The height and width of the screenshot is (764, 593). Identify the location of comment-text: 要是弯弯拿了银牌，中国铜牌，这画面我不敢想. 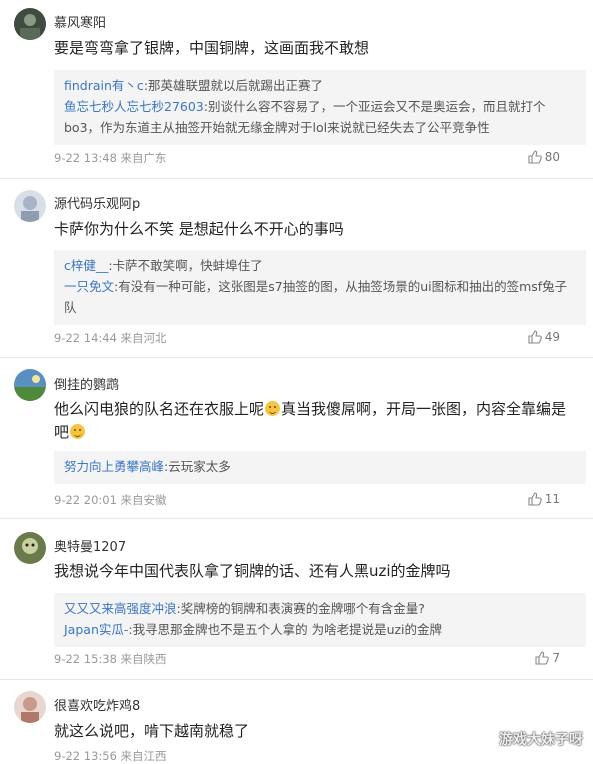
(212, 48).